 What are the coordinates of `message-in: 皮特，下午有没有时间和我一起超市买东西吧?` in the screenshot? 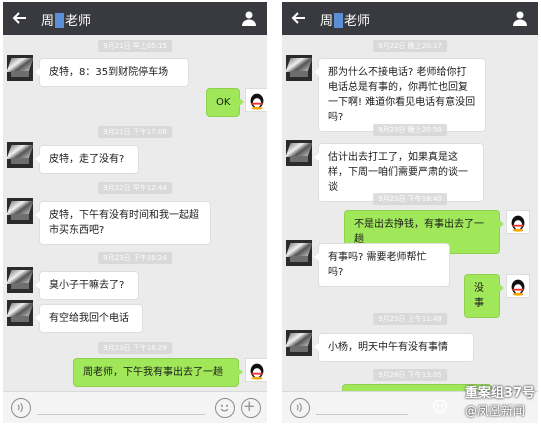 It's located at (123, 223).